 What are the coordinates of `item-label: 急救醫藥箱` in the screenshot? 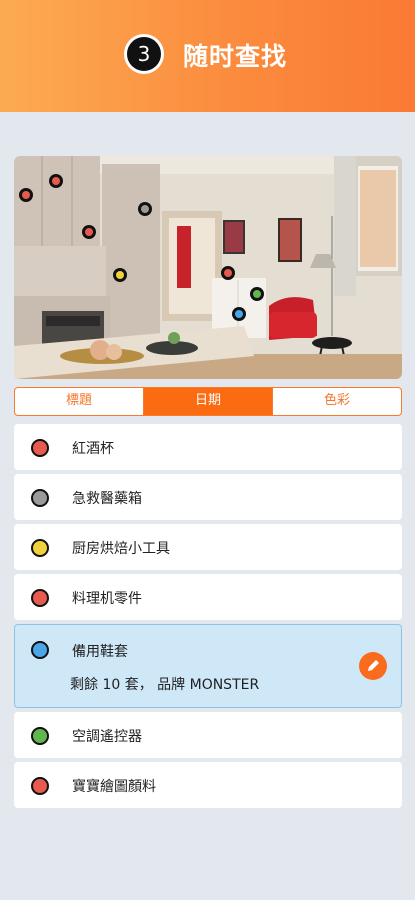 It's located at (107, 499).